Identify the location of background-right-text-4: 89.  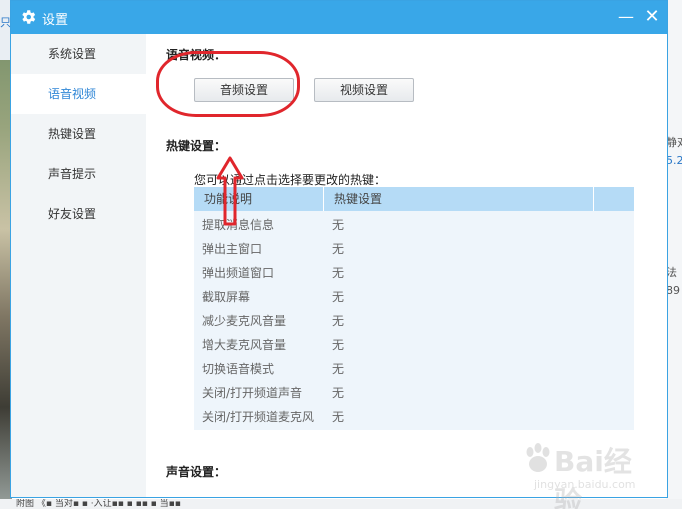
(673, 290).